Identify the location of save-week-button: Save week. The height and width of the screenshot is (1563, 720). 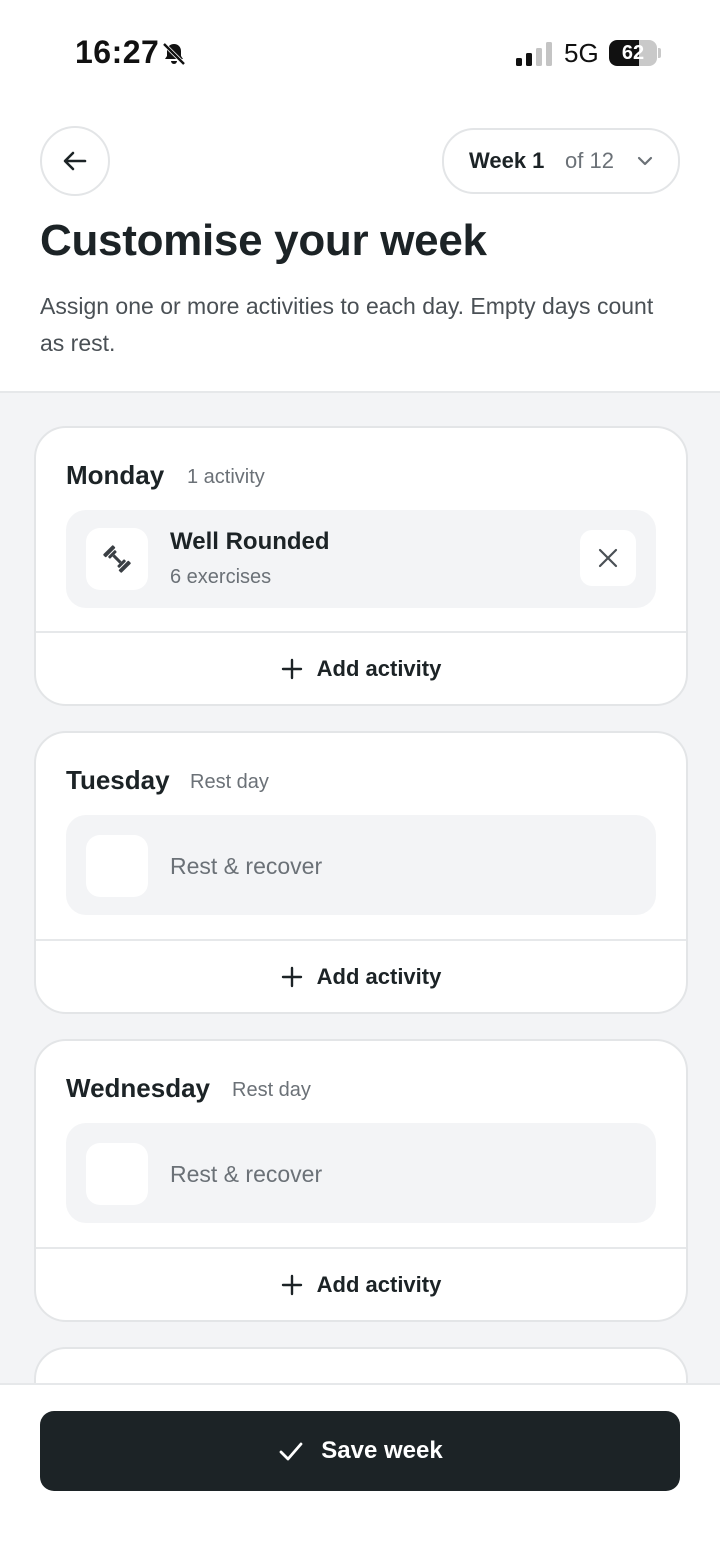
(360, 1451).